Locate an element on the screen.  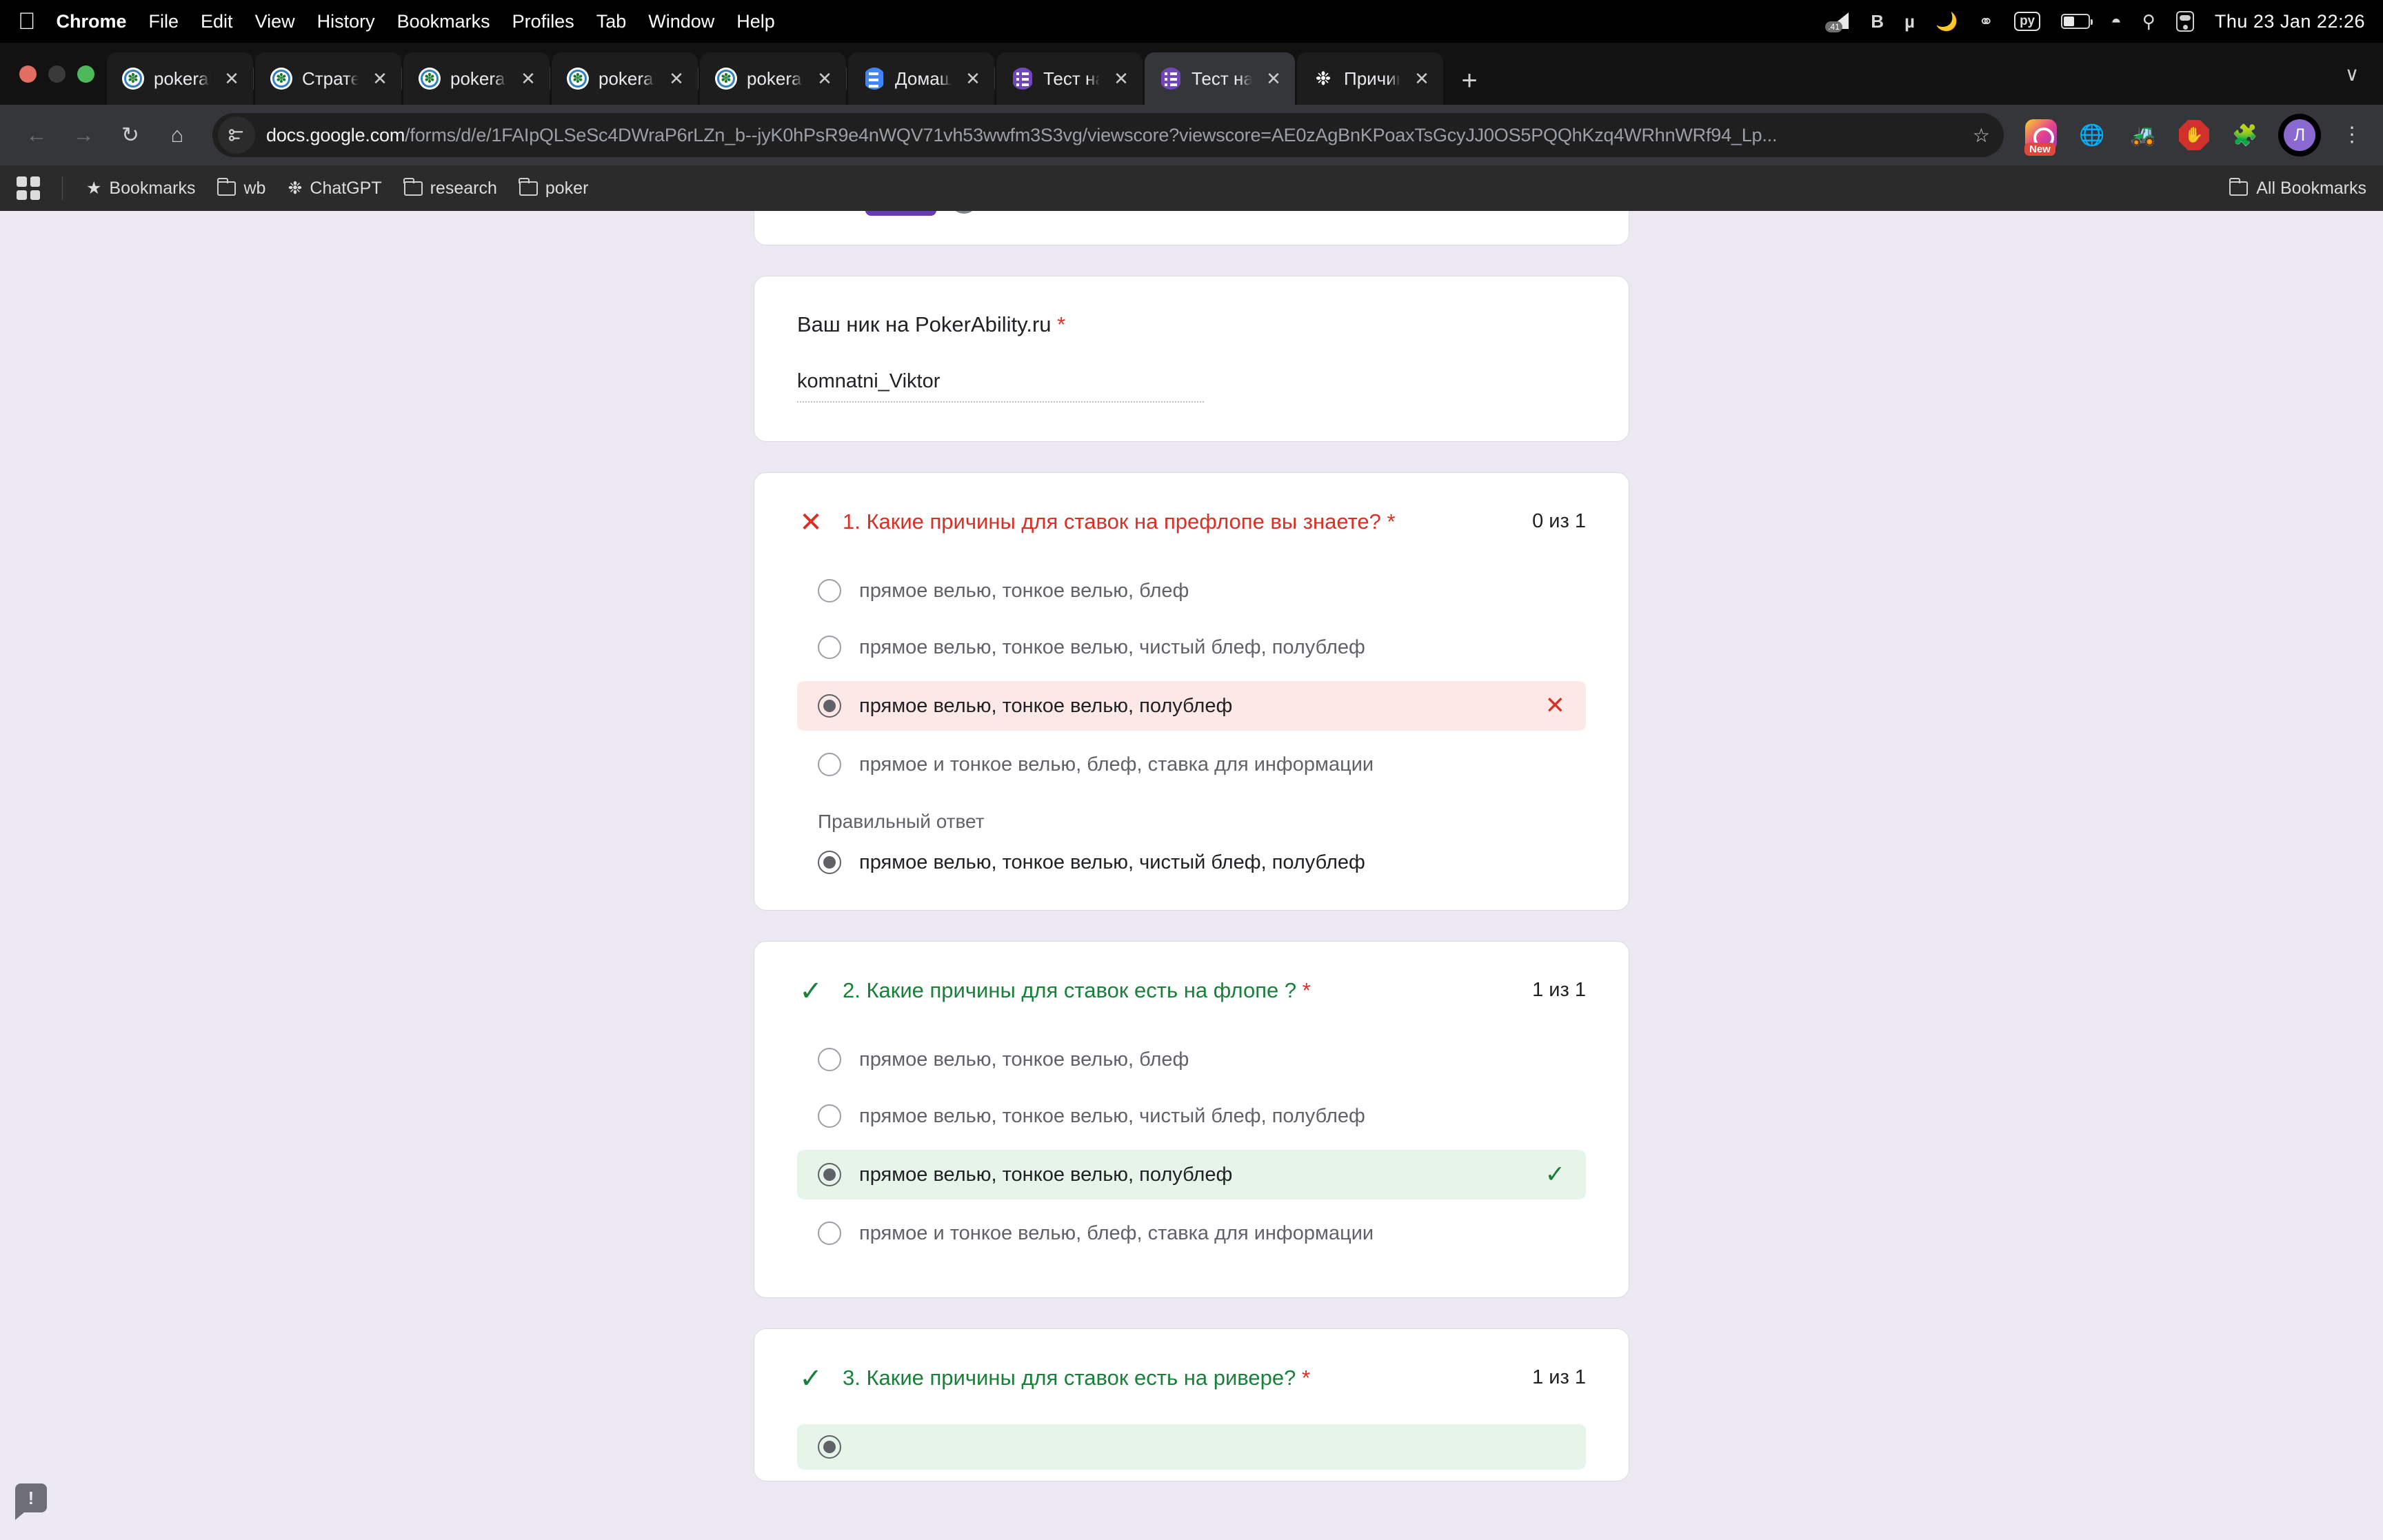
forward-button: → is located at coordinates (83, 135).